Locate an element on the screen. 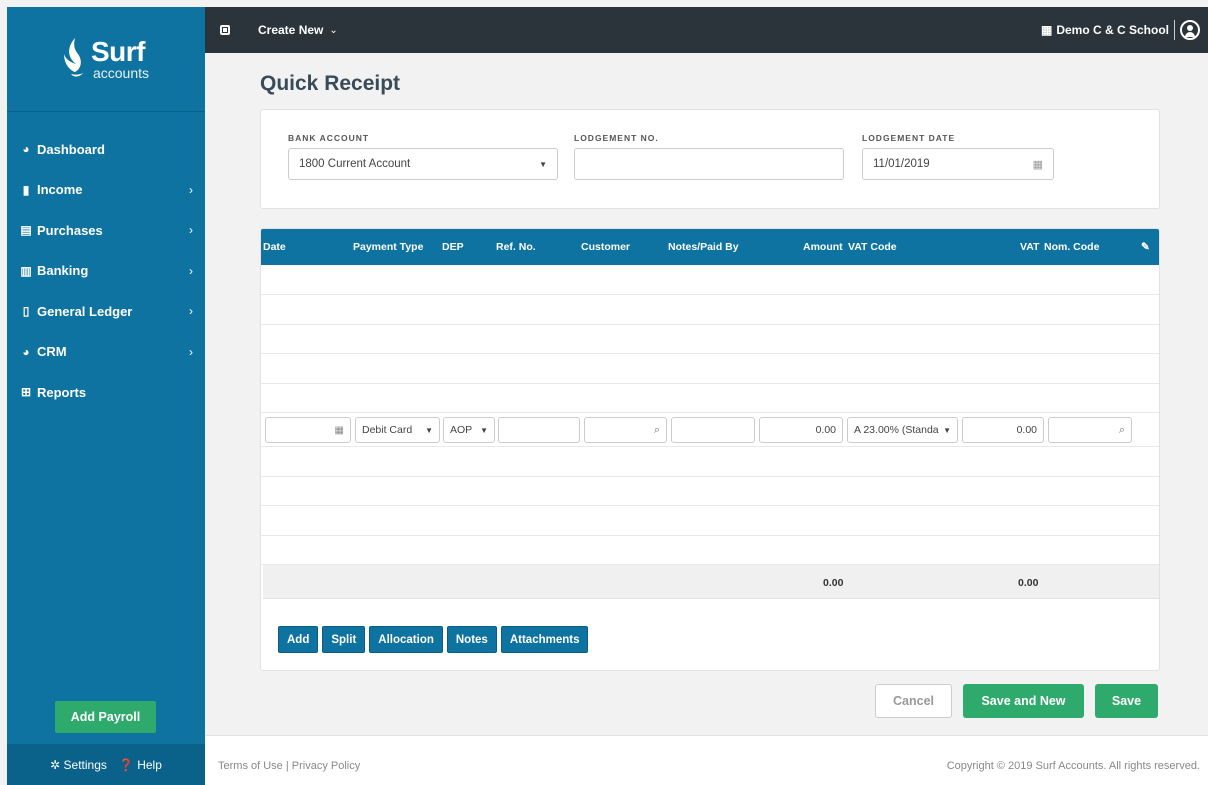  add-payroll-button: Add Payroll is located at coordinates (105, 717).